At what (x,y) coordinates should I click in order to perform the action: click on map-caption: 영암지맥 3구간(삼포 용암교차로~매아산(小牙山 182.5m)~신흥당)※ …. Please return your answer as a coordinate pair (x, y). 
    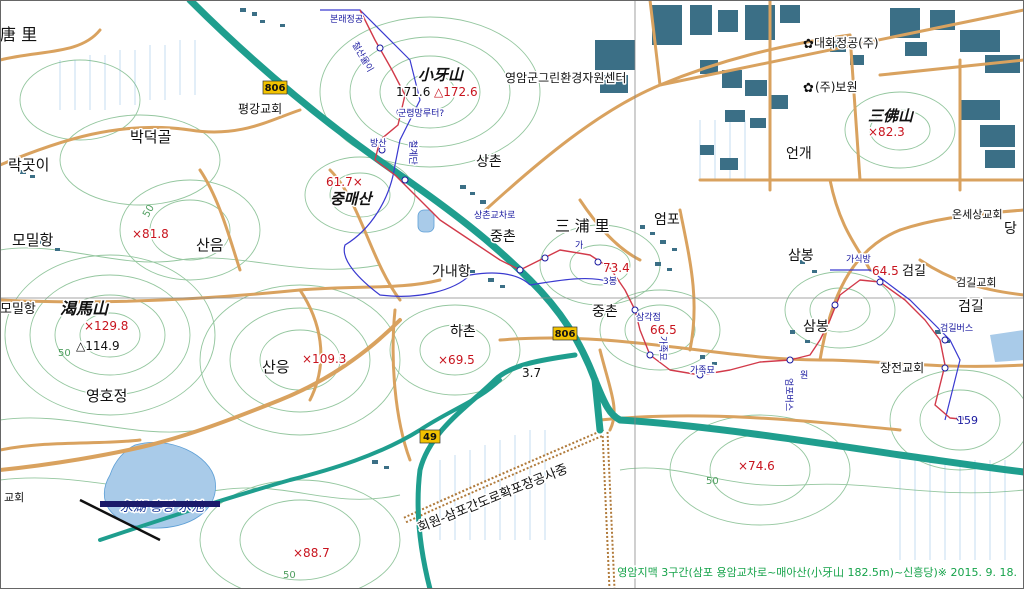
    Looking at the image, I should click on (817, 572).